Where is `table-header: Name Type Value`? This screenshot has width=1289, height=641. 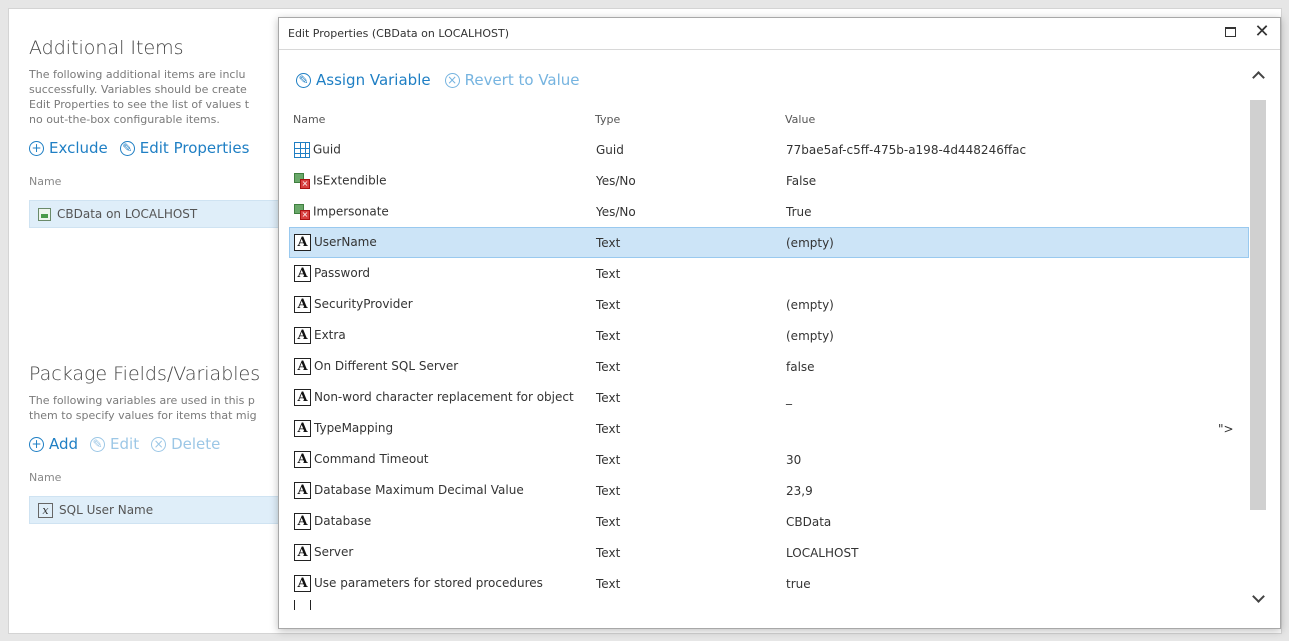
table-header: Name Type Value is located at coordinates (769, 119).